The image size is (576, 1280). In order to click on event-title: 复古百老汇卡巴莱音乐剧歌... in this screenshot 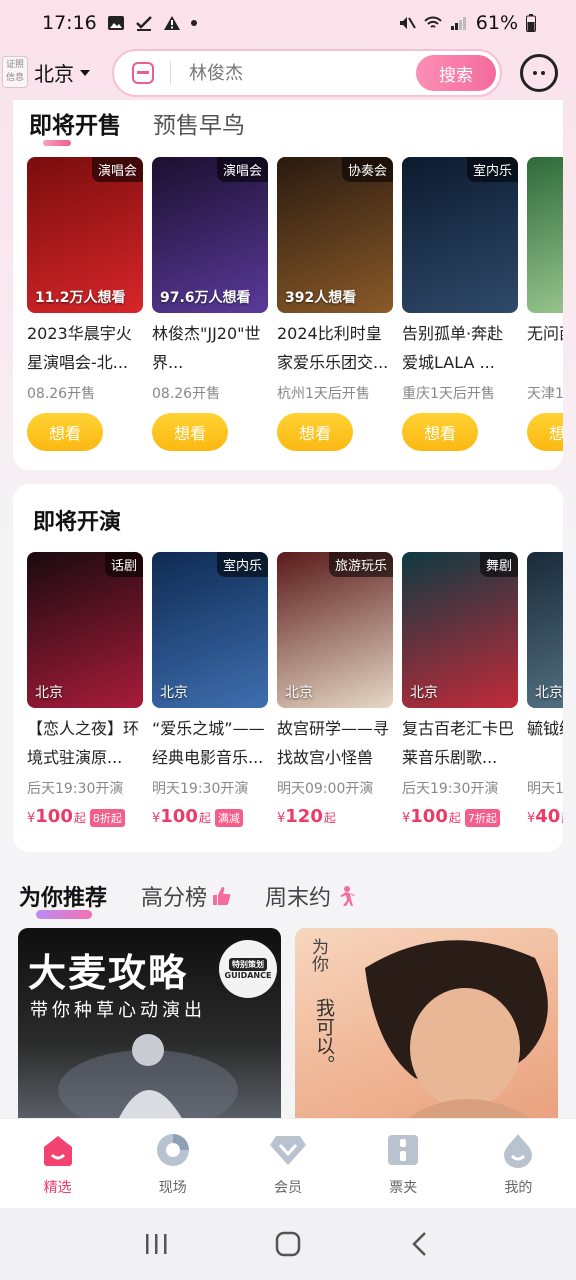, I will do `click(460, 743)`.